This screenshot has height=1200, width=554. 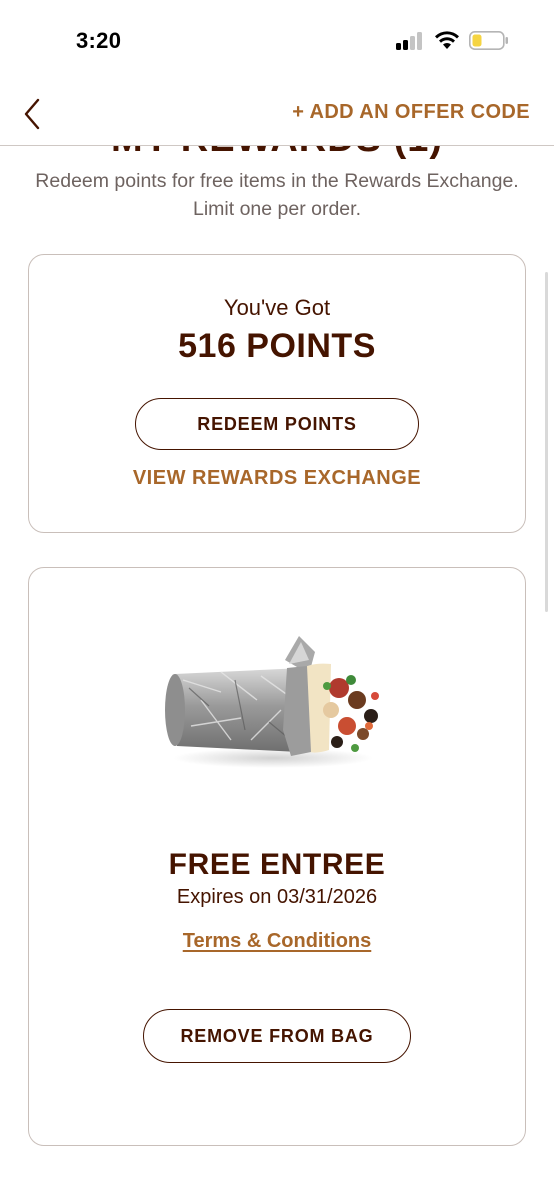 What do you see at coordinates (488, 40) in the screenshot?
I see `battery-low-icon` at bounding box center [488, 40].